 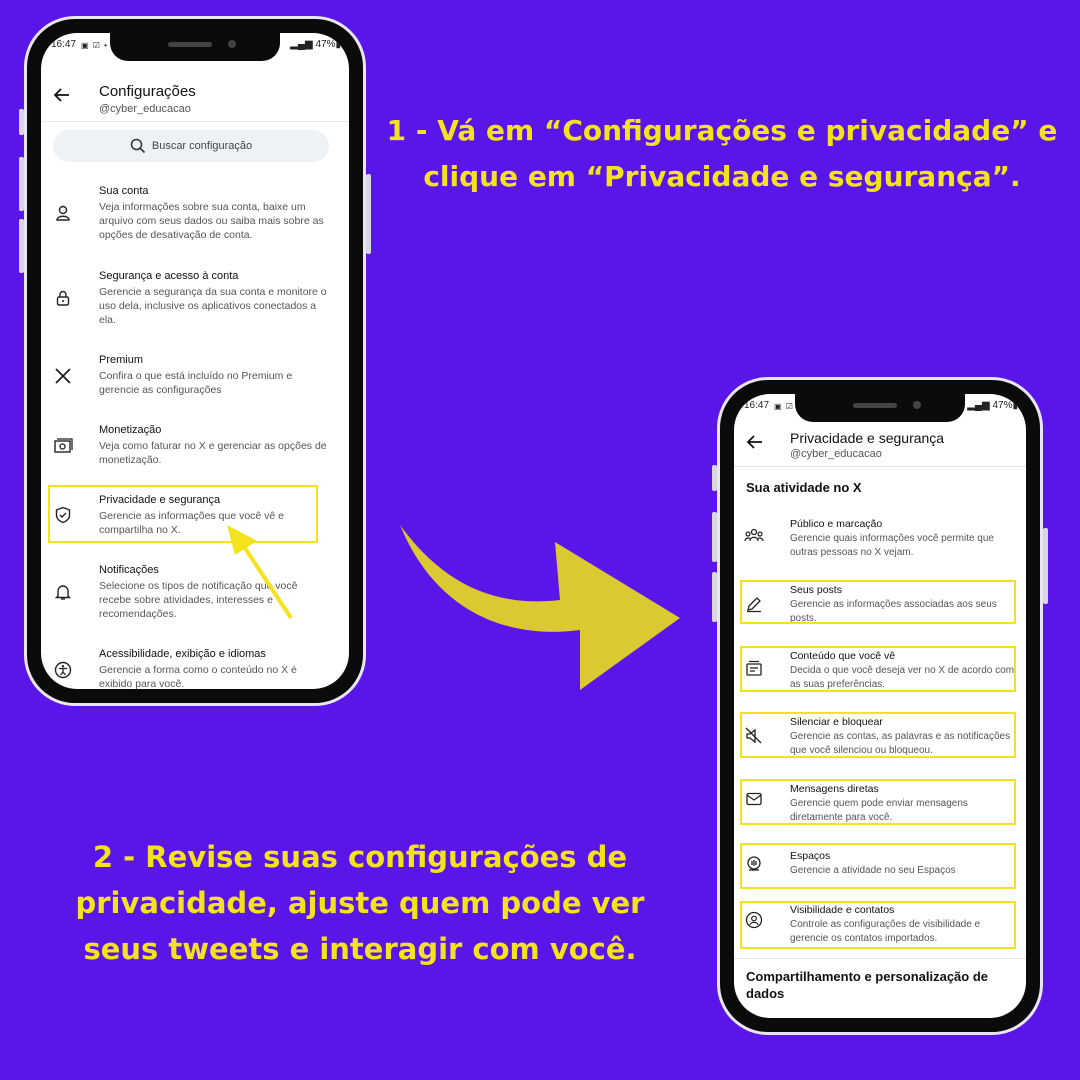 I want to click on person-icon, so click(x=63, y=213).